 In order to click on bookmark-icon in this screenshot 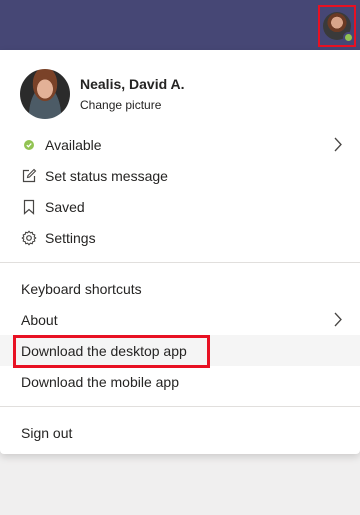, I will do `click(29, 207)`.